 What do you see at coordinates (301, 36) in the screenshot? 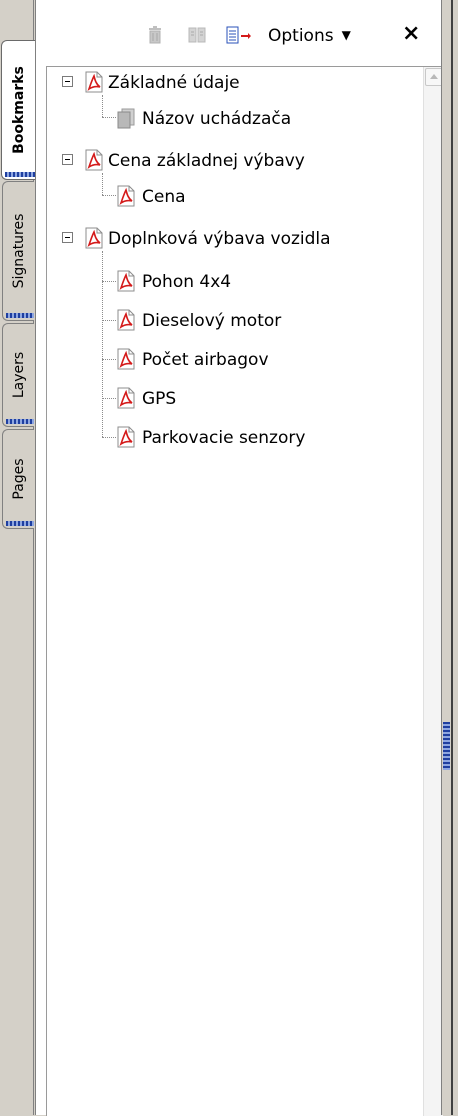
I see `options-label: Options` at bounding box center [301, 36].